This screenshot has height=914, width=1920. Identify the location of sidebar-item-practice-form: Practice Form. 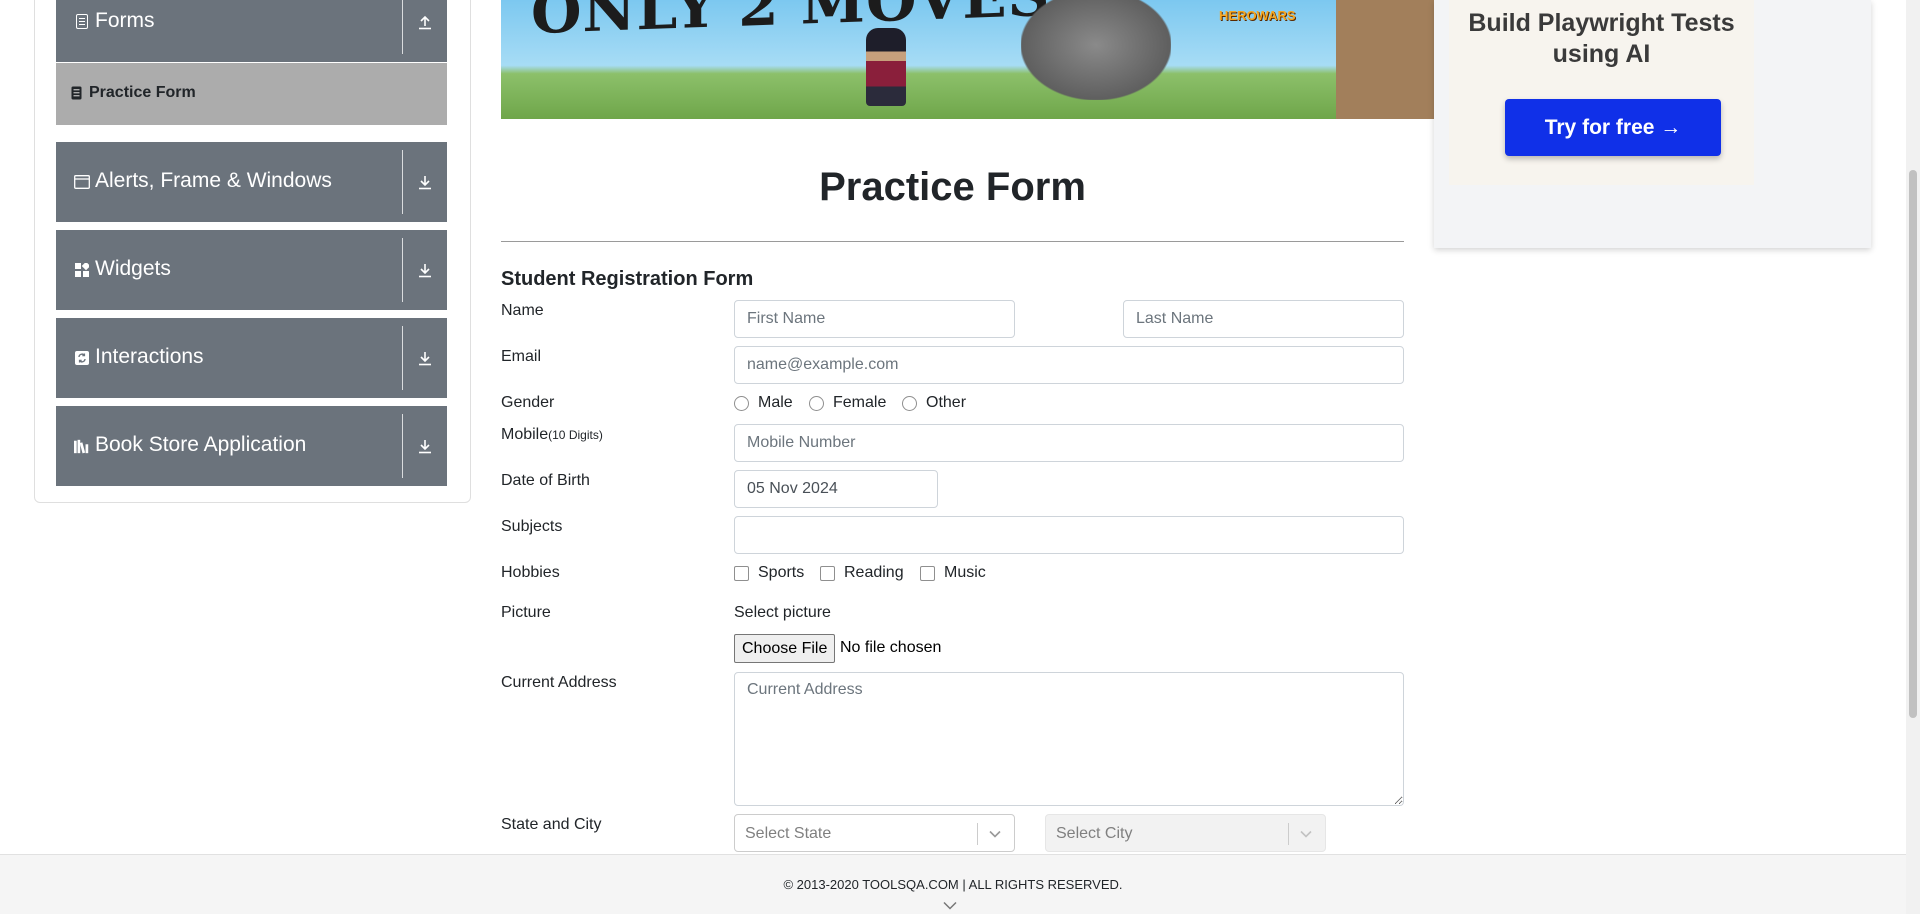
(251, 94).